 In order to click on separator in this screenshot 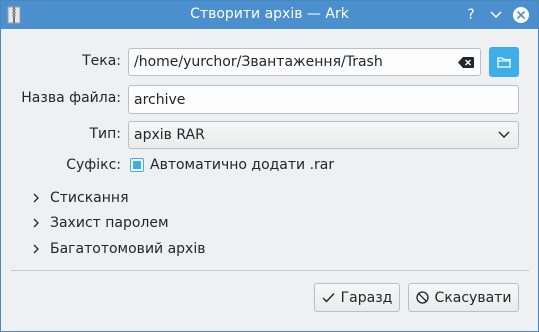, I will do `click(270, 270)`.